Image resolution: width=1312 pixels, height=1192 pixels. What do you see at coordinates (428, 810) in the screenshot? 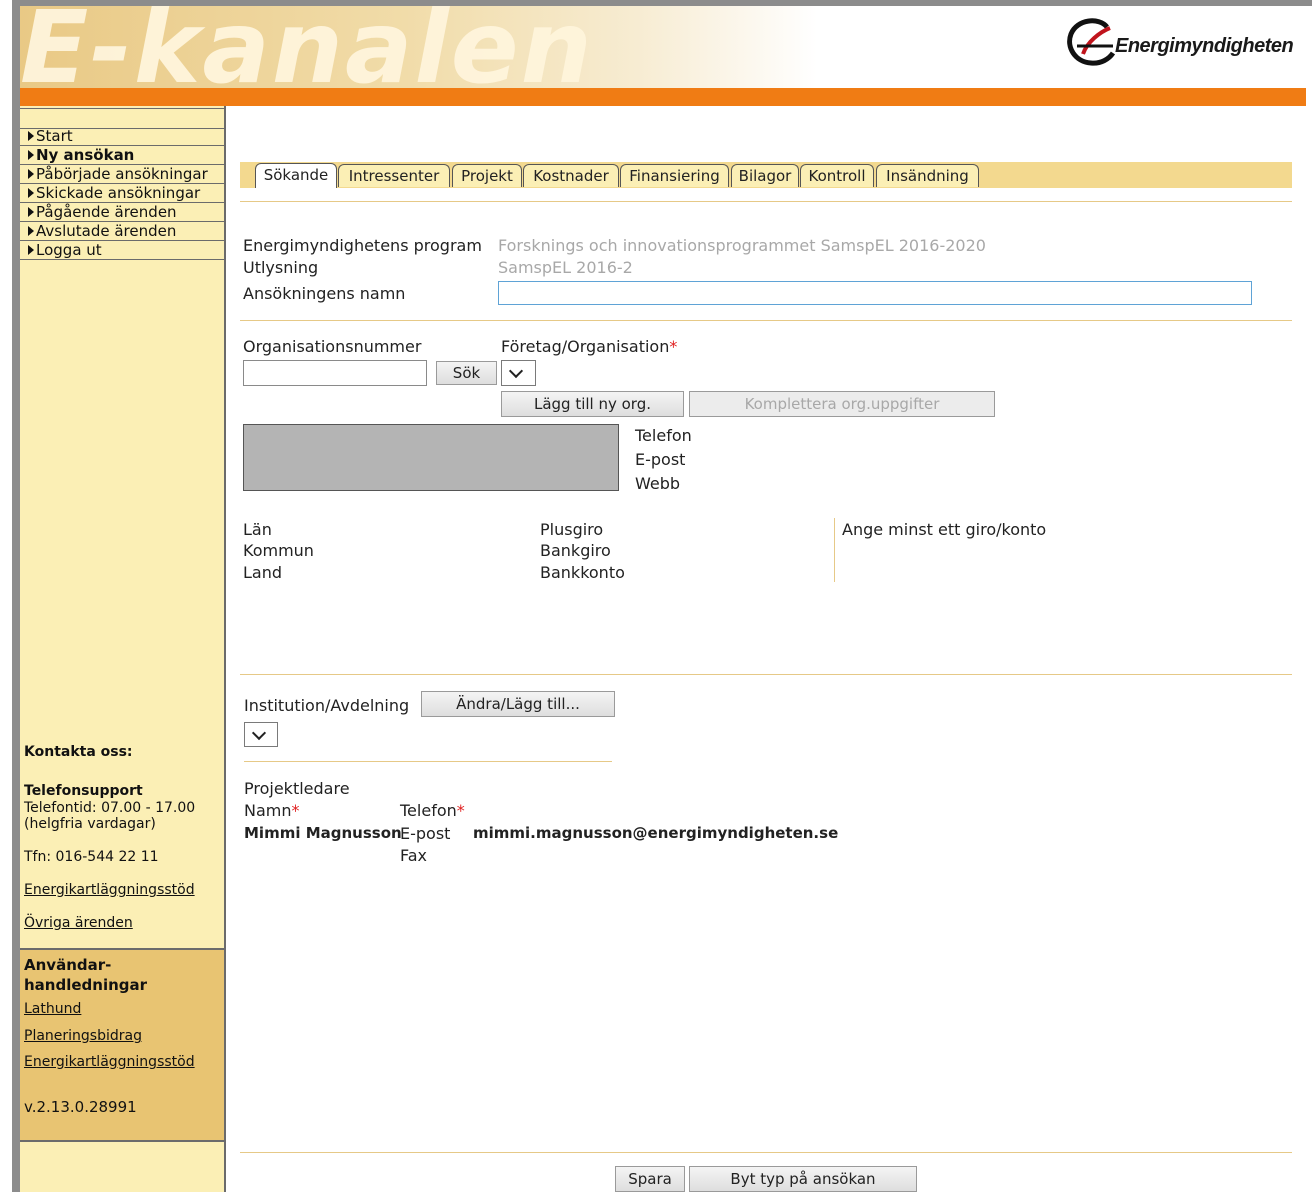
I see `pl-phone-label-text: Telefon` at bounding box center [428, 810].